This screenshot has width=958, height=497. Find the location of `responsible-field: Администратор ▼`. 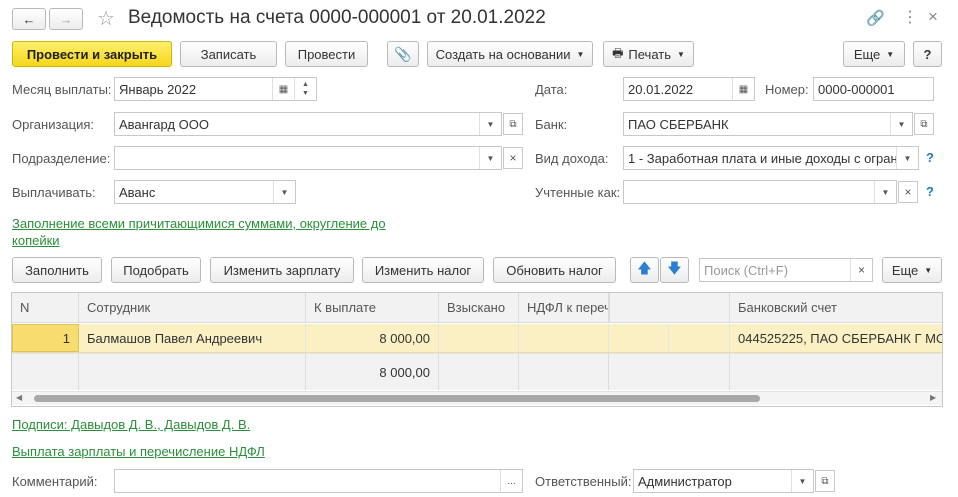

responsible-field: Администратор ▼ is located at coordinates (723, 481).